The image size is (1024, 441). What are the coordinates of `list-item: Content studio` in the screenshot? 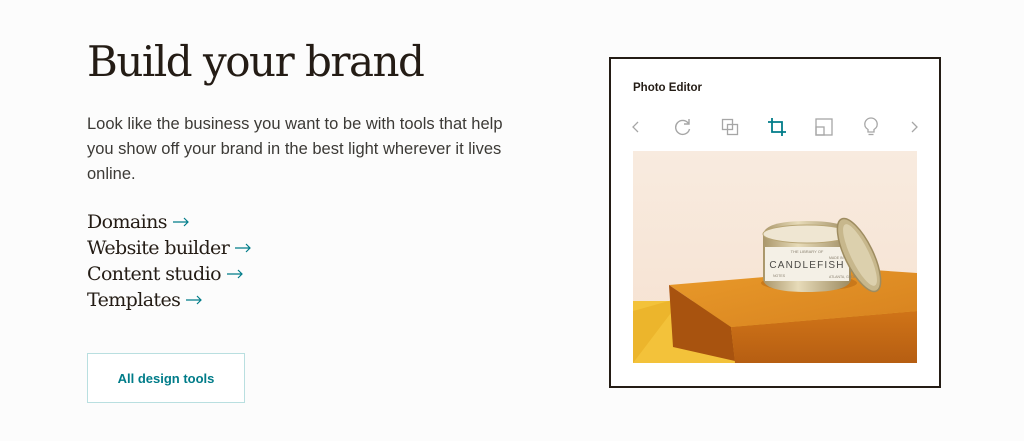 It's located at (169, 274).